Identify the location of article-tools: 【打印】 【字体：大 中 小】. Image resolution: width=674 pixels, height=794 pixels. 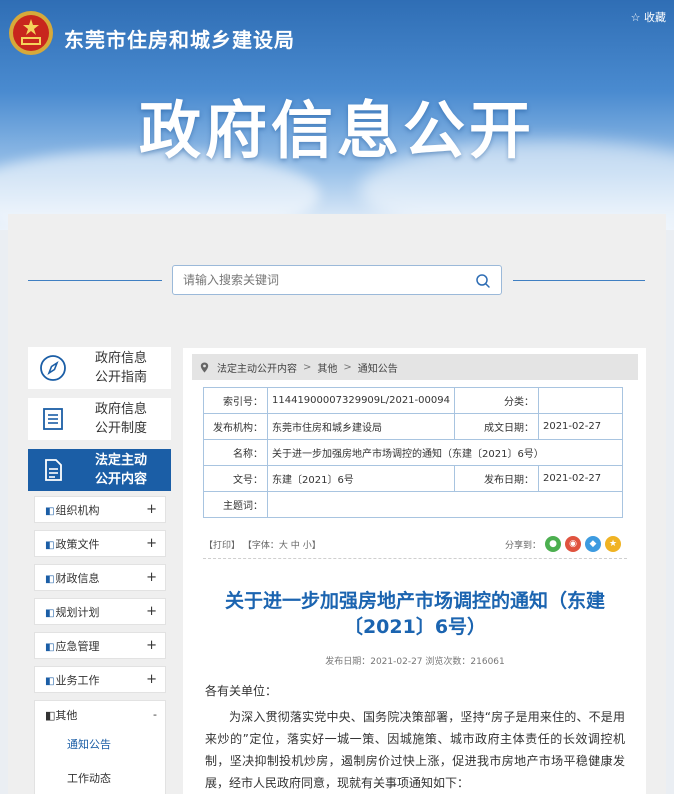
(262, 544).